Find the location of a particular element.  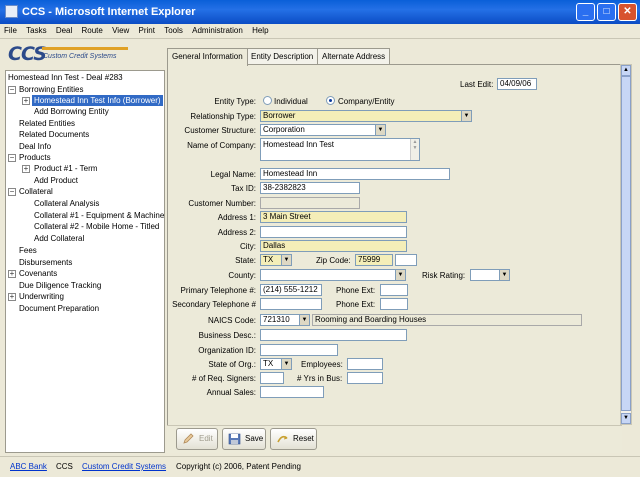

naics-code-select: 721310 ▼ is located at coordinates (285, 320).